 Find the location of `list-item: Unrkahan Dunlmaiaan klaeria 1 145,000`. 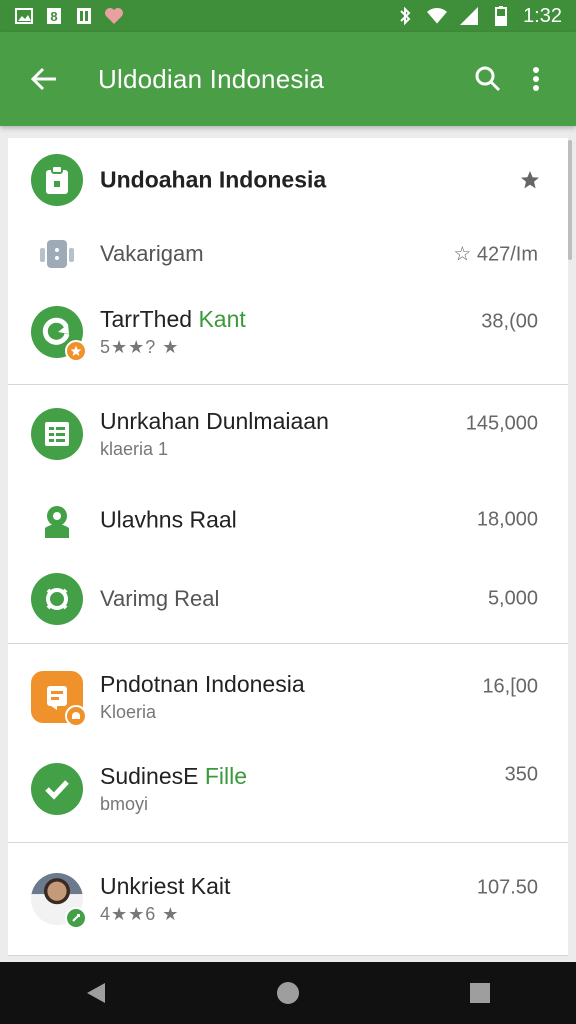

list-item: Unrkahan Dunlmaiaan klaeria 1 145,000 is located at coordinates (288, 434).